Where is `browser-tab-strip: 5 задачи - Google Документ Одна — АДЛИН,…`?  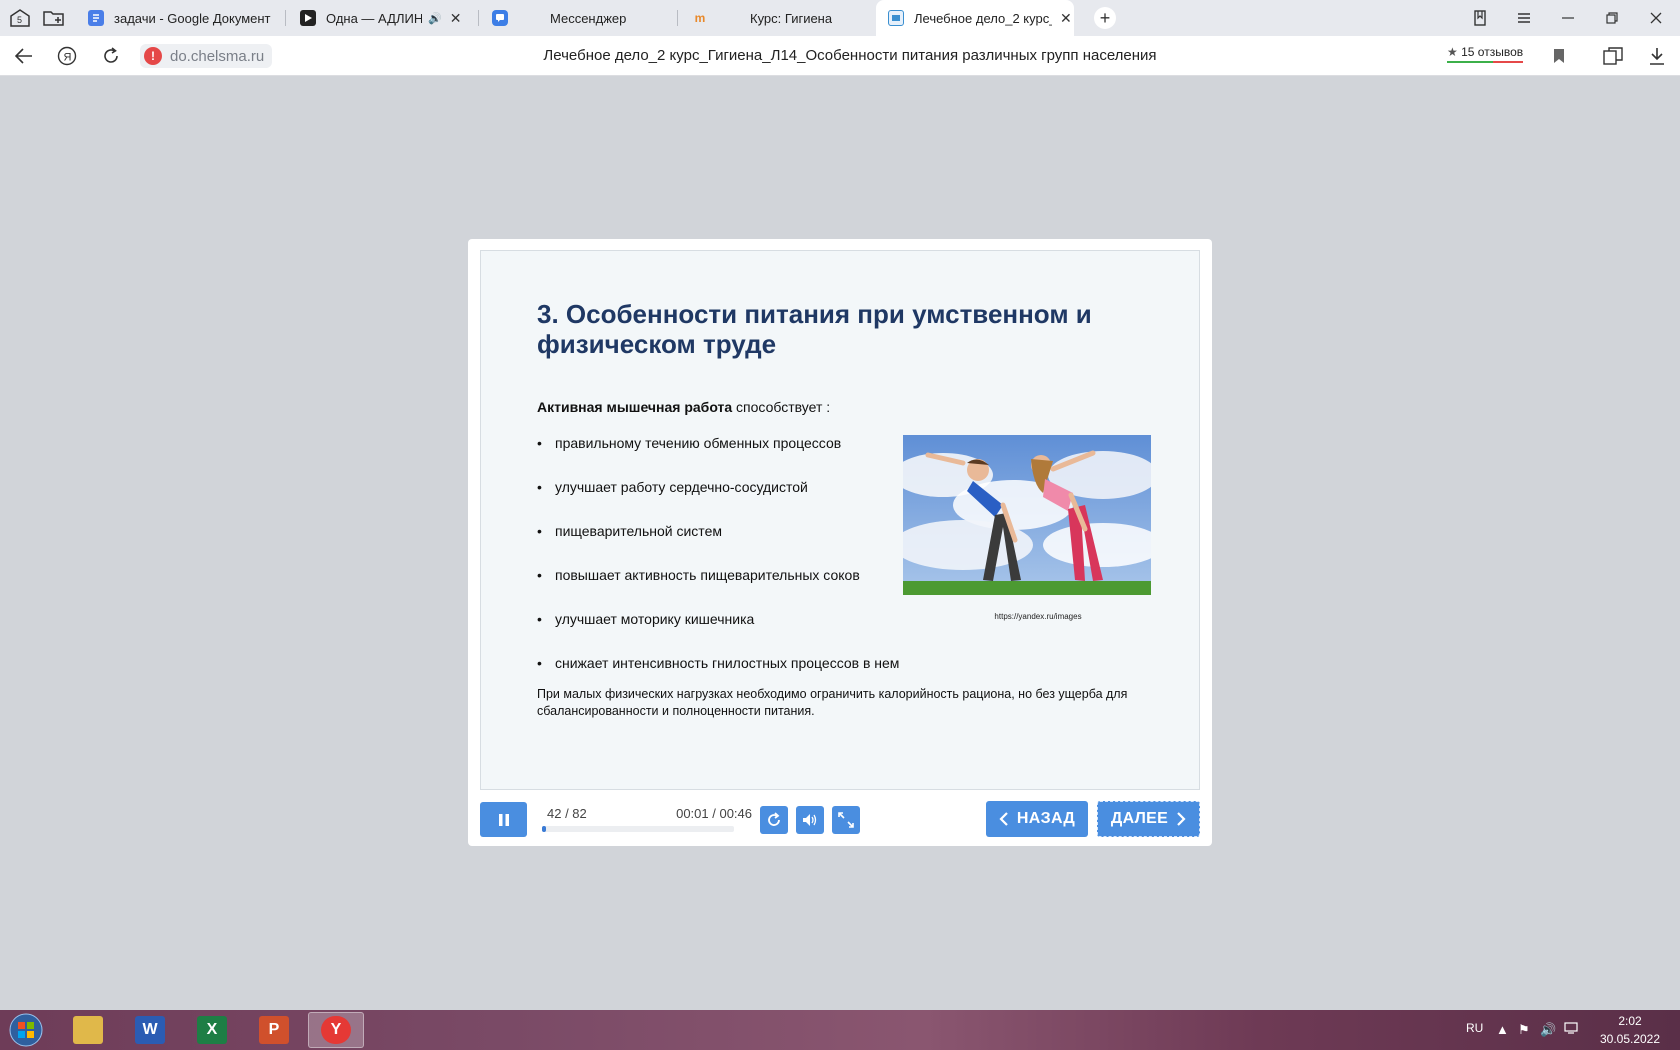 browser-tab-strip: 5 задачи - Google Документ Одна — АДЛИН,… is located at coordinates (840, 18).